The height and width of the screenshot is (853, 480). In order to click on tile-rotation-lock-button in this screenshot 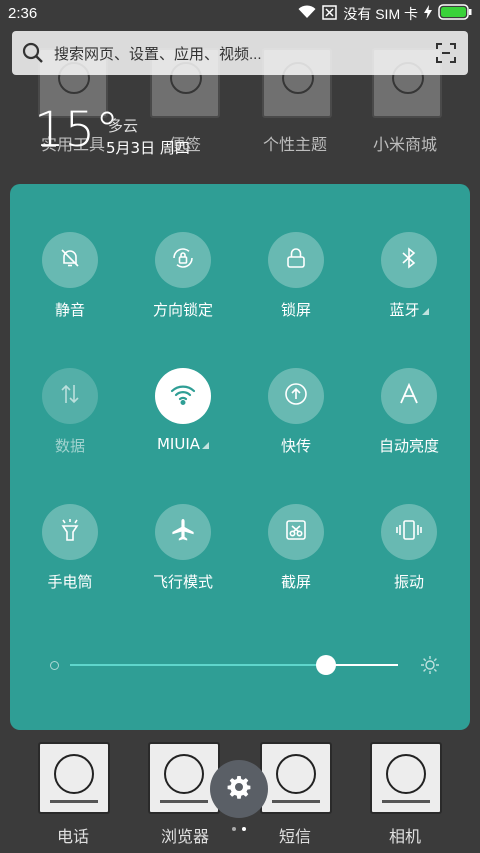, I will do `click(183, 260)`.